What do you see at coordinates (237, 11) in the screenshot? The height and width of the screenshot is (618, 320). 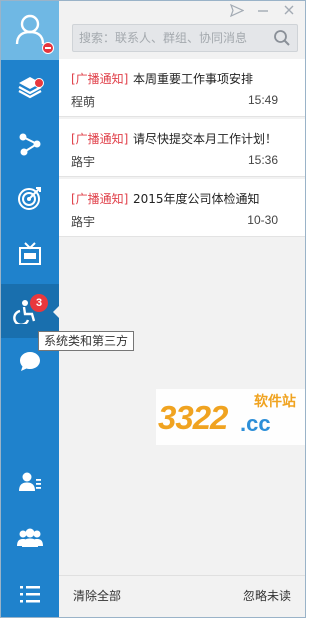 I see `send-icon` at bounding box center [237, 11].